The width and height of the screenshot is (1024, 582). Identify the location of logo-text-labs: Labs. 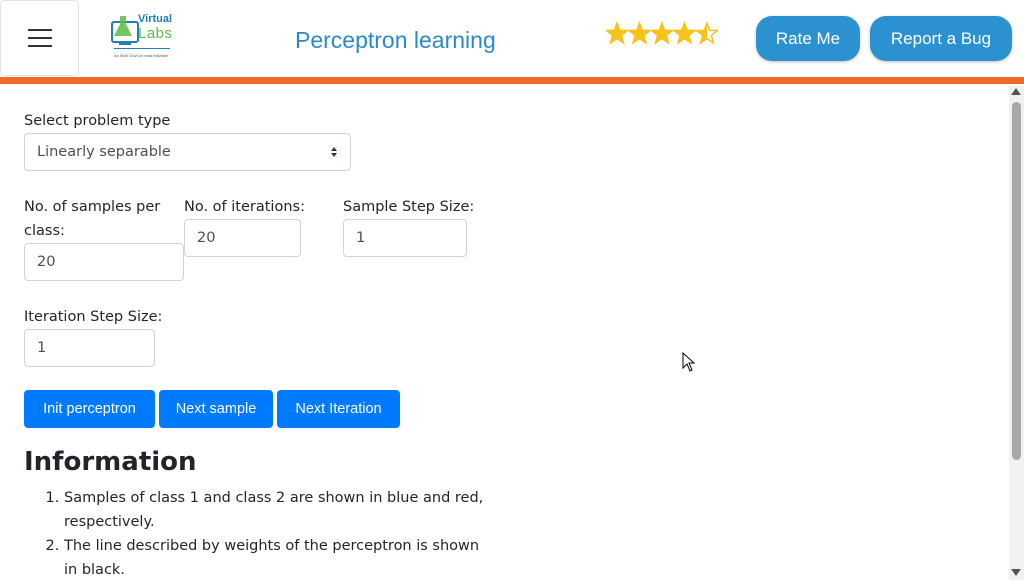
(155, 33).